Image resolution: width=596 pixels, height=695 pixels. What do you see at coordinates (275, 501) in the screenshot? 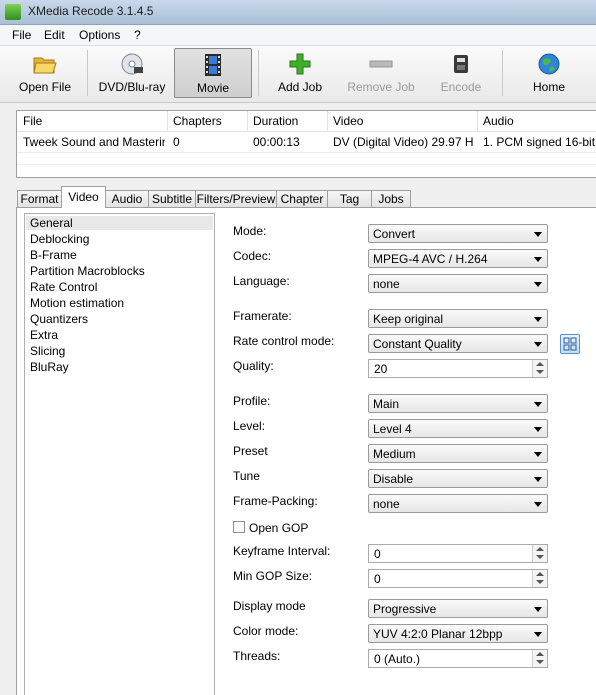
I see `frame-packing-label: Frame-Packing:` at bounding box center [275, 501].